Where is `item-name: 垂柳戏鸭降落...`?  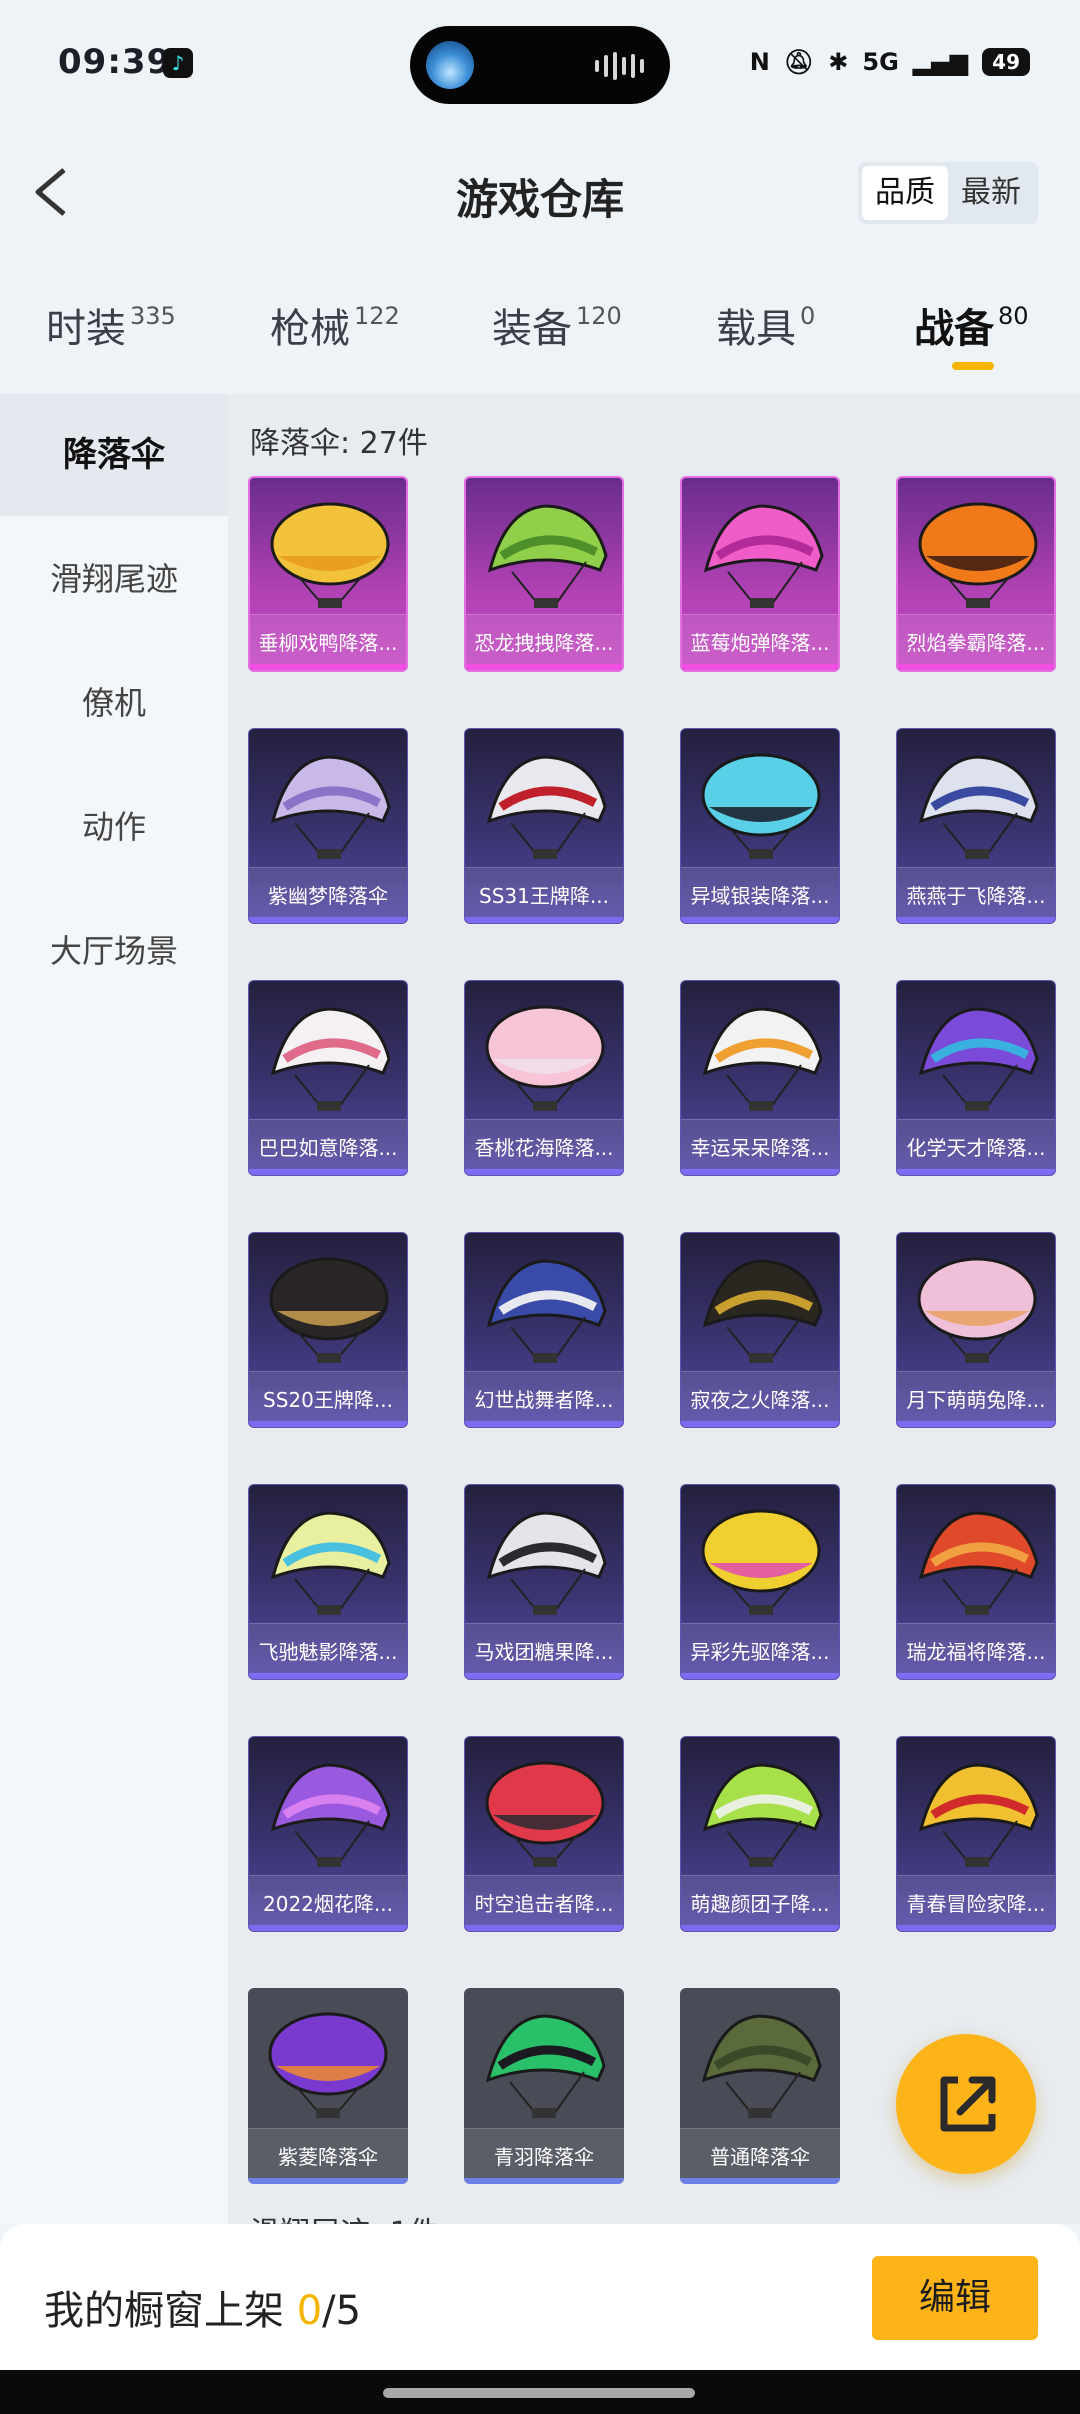 item-name: 垂柳戏鸭降落... is located at coordinates (328, 643).